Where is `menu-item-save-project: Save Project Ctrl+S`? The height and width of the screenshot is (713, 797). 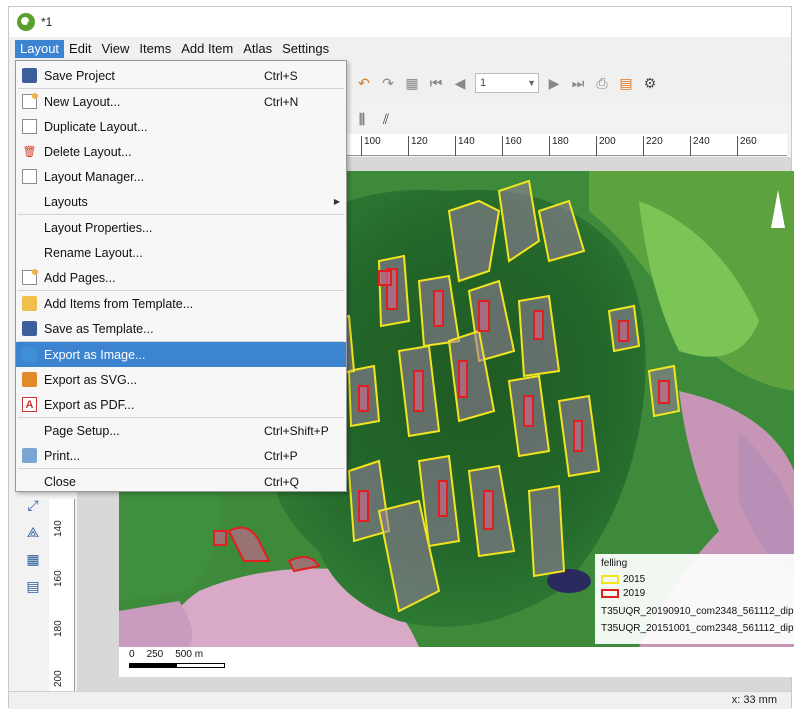
menu-item-save-project: Save Project Ctrl+S is located at coordinates (181, 75).